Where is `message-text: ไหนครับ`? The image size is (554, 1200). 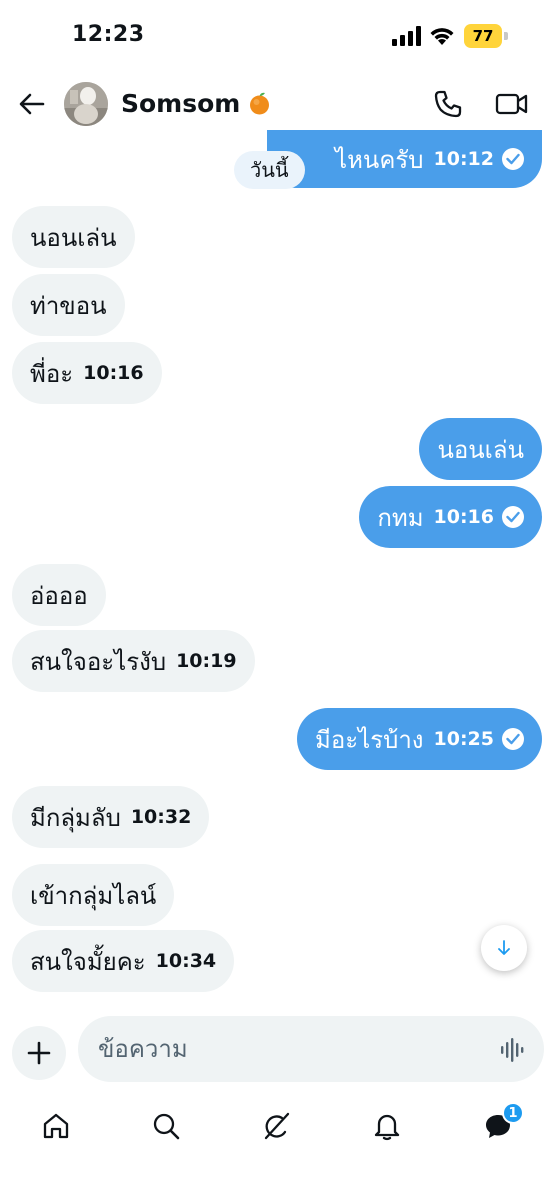
message-text: ไหนครับ is located at coordinates (379, 159).